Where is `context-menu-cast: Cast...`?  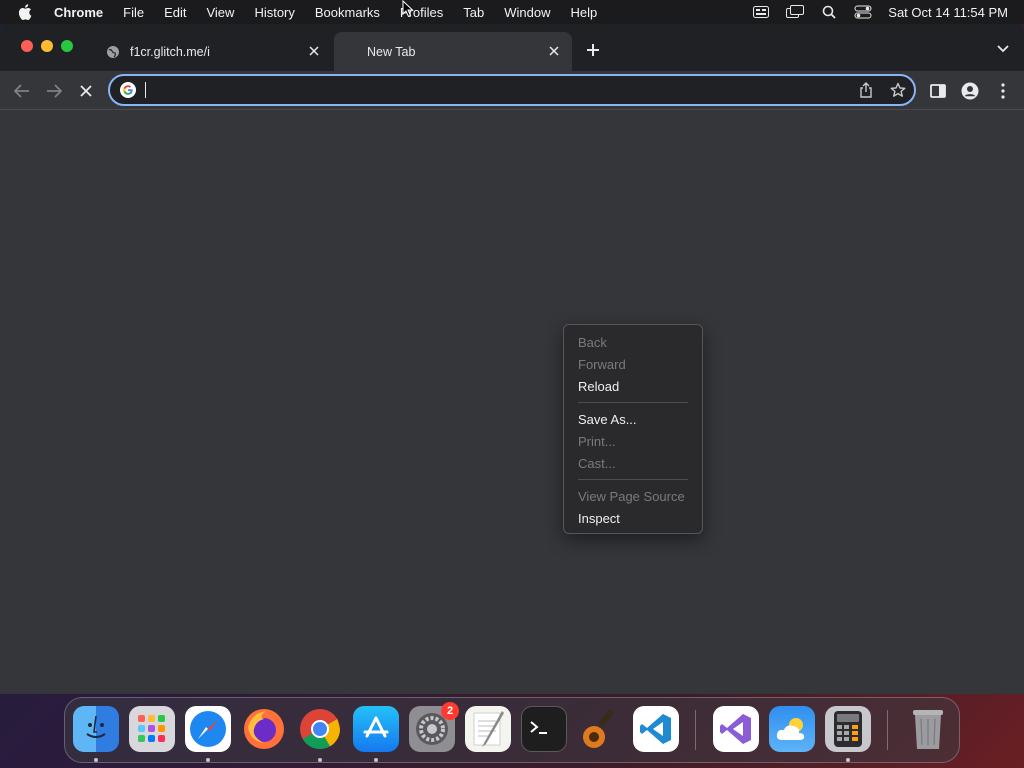
context-menu-cast: Cast... is located at coordinates (597, 463).